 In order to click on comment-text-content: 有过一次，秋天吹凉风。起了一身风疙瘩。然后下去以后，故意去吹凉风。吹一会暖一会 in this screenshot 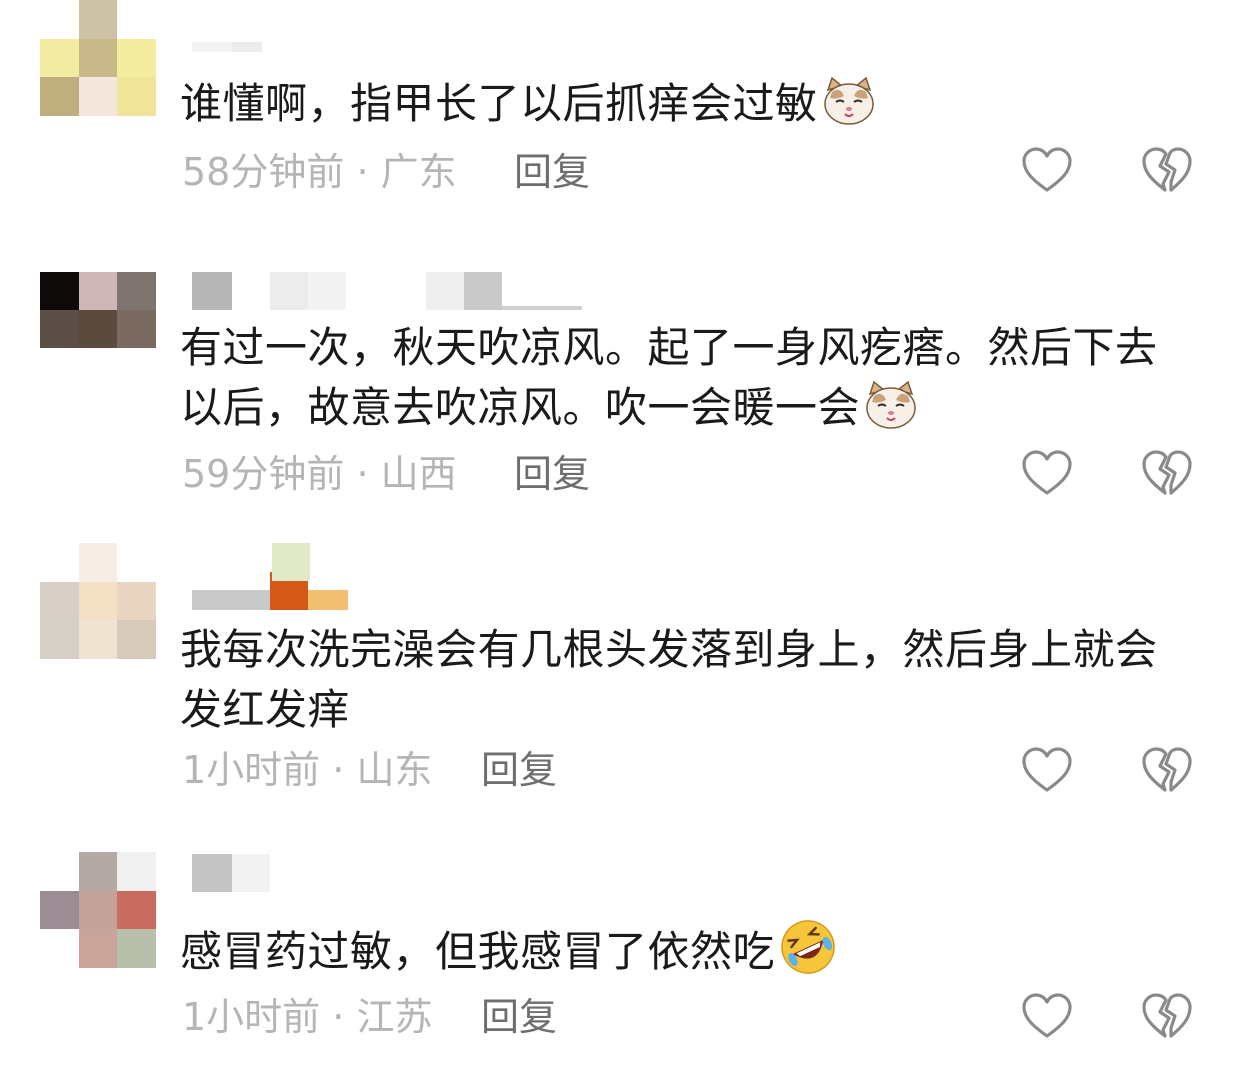, I will do `click(669, 377)`.